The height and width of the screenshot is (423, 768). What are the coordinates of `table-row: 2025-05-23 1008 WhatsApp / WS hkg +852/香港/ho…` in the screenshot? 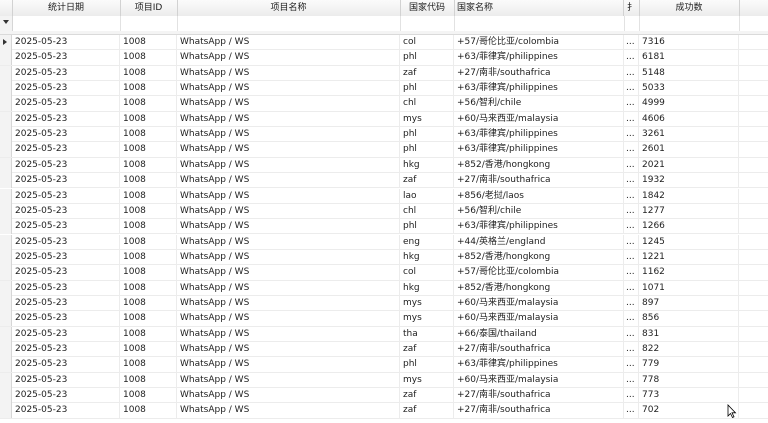 It's located at (384, 165).